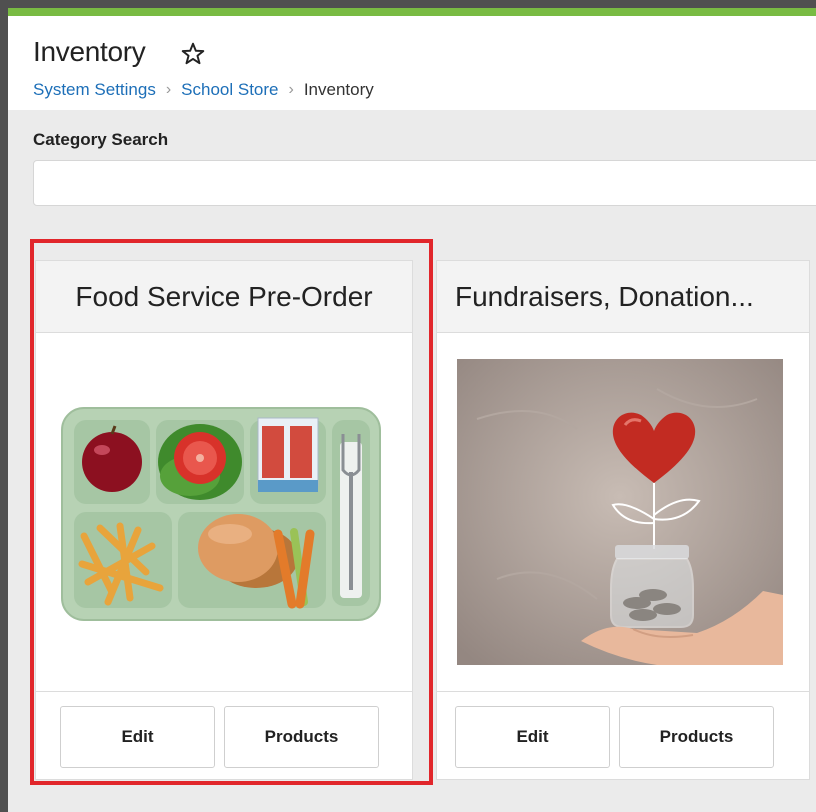  Describe the element at coordinates (424, 183) in the screenshot. I see `category-search-input` at that location.